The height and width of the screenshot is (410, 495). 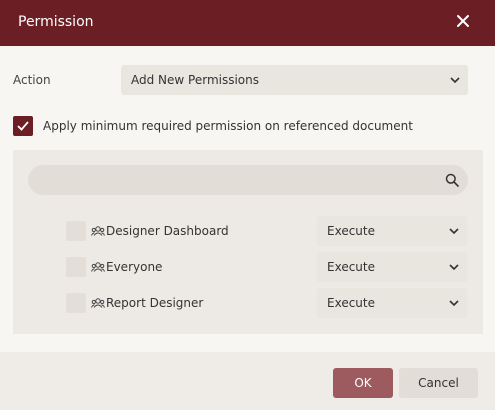 What do you see at coordinates (56, 22) in the screenshot?
I see `dialog-title: Permission` at bounding box center [56, 22].